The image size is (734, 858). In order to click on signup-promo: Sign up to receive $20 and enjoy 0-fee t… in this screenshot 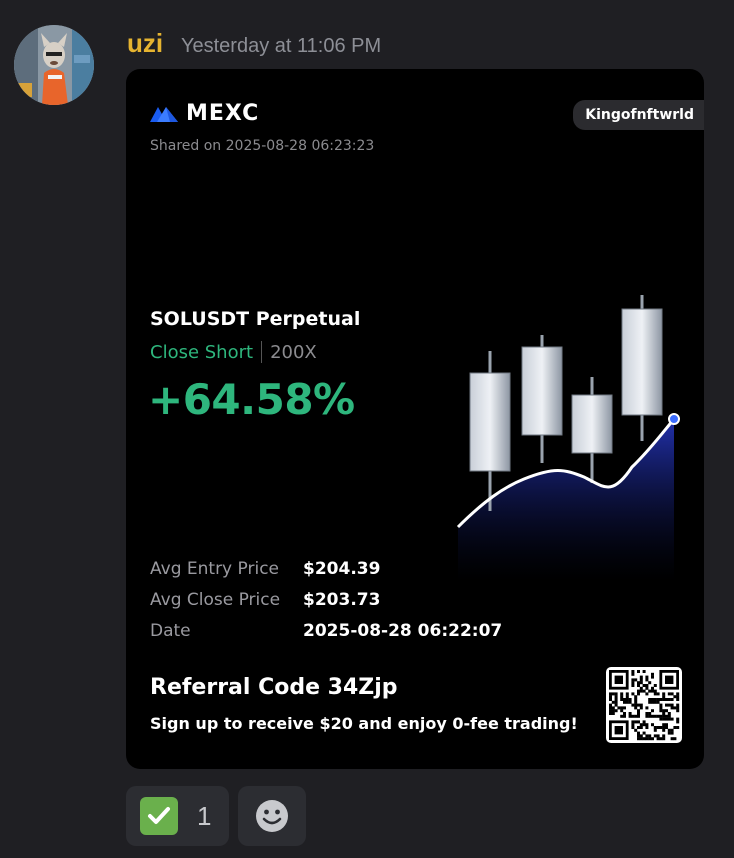, I will do `click(364, 723)`.